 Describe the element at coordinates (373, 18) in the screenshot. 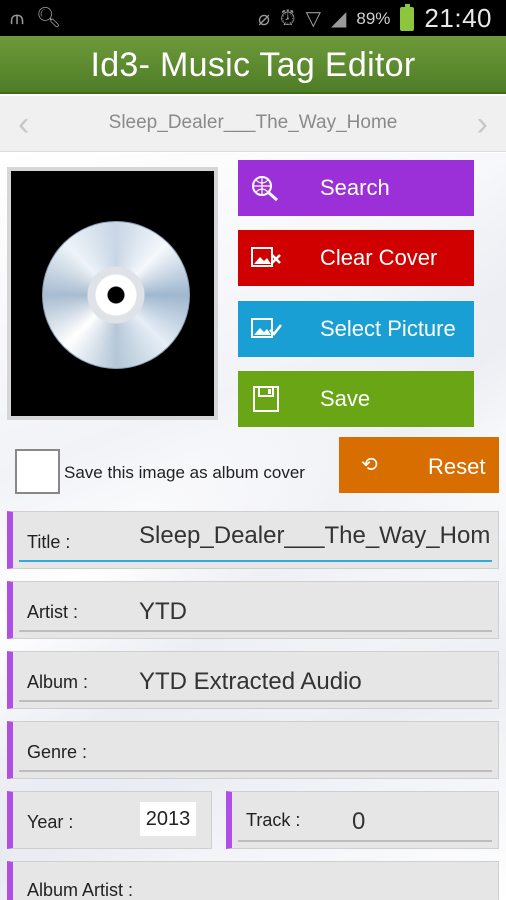

I see `battery-percent: 89%` at that location.